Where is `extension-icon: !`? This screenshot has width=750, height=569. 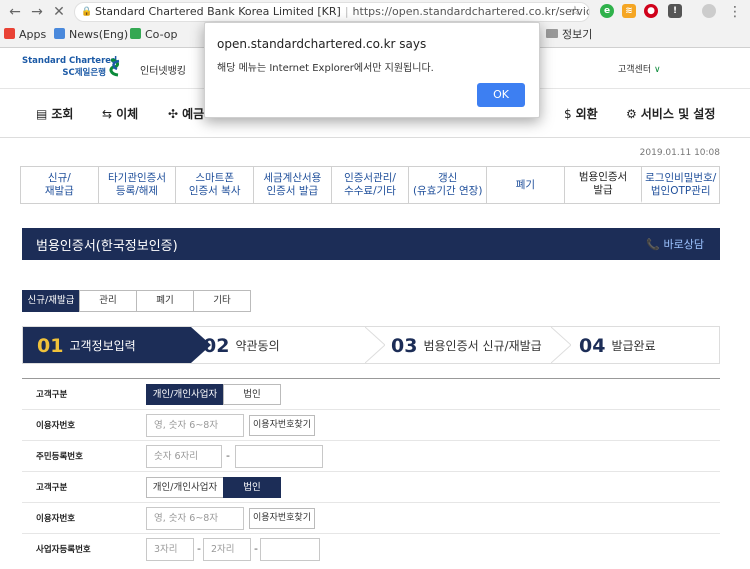
extension-icon: ! is located at coordinates (675, 11).